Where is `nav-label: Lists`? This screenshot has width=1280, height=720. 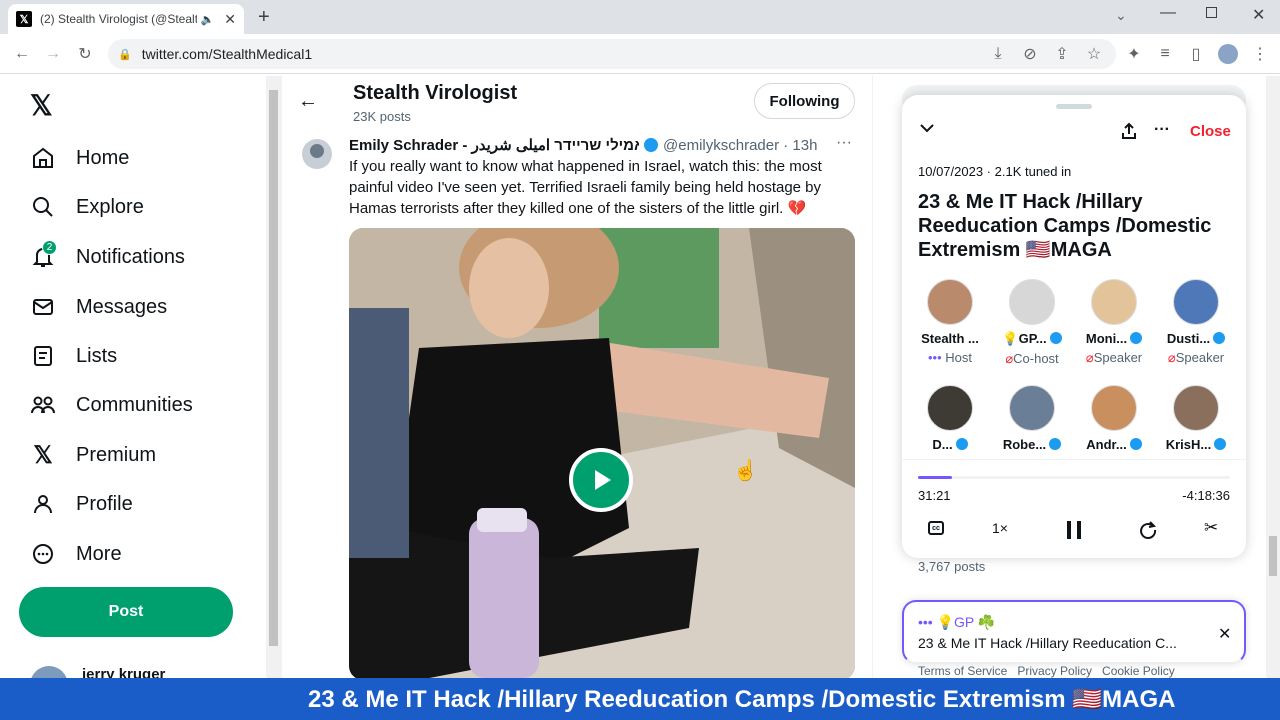 nav-label: Lists is located at coordinates (97, 355).